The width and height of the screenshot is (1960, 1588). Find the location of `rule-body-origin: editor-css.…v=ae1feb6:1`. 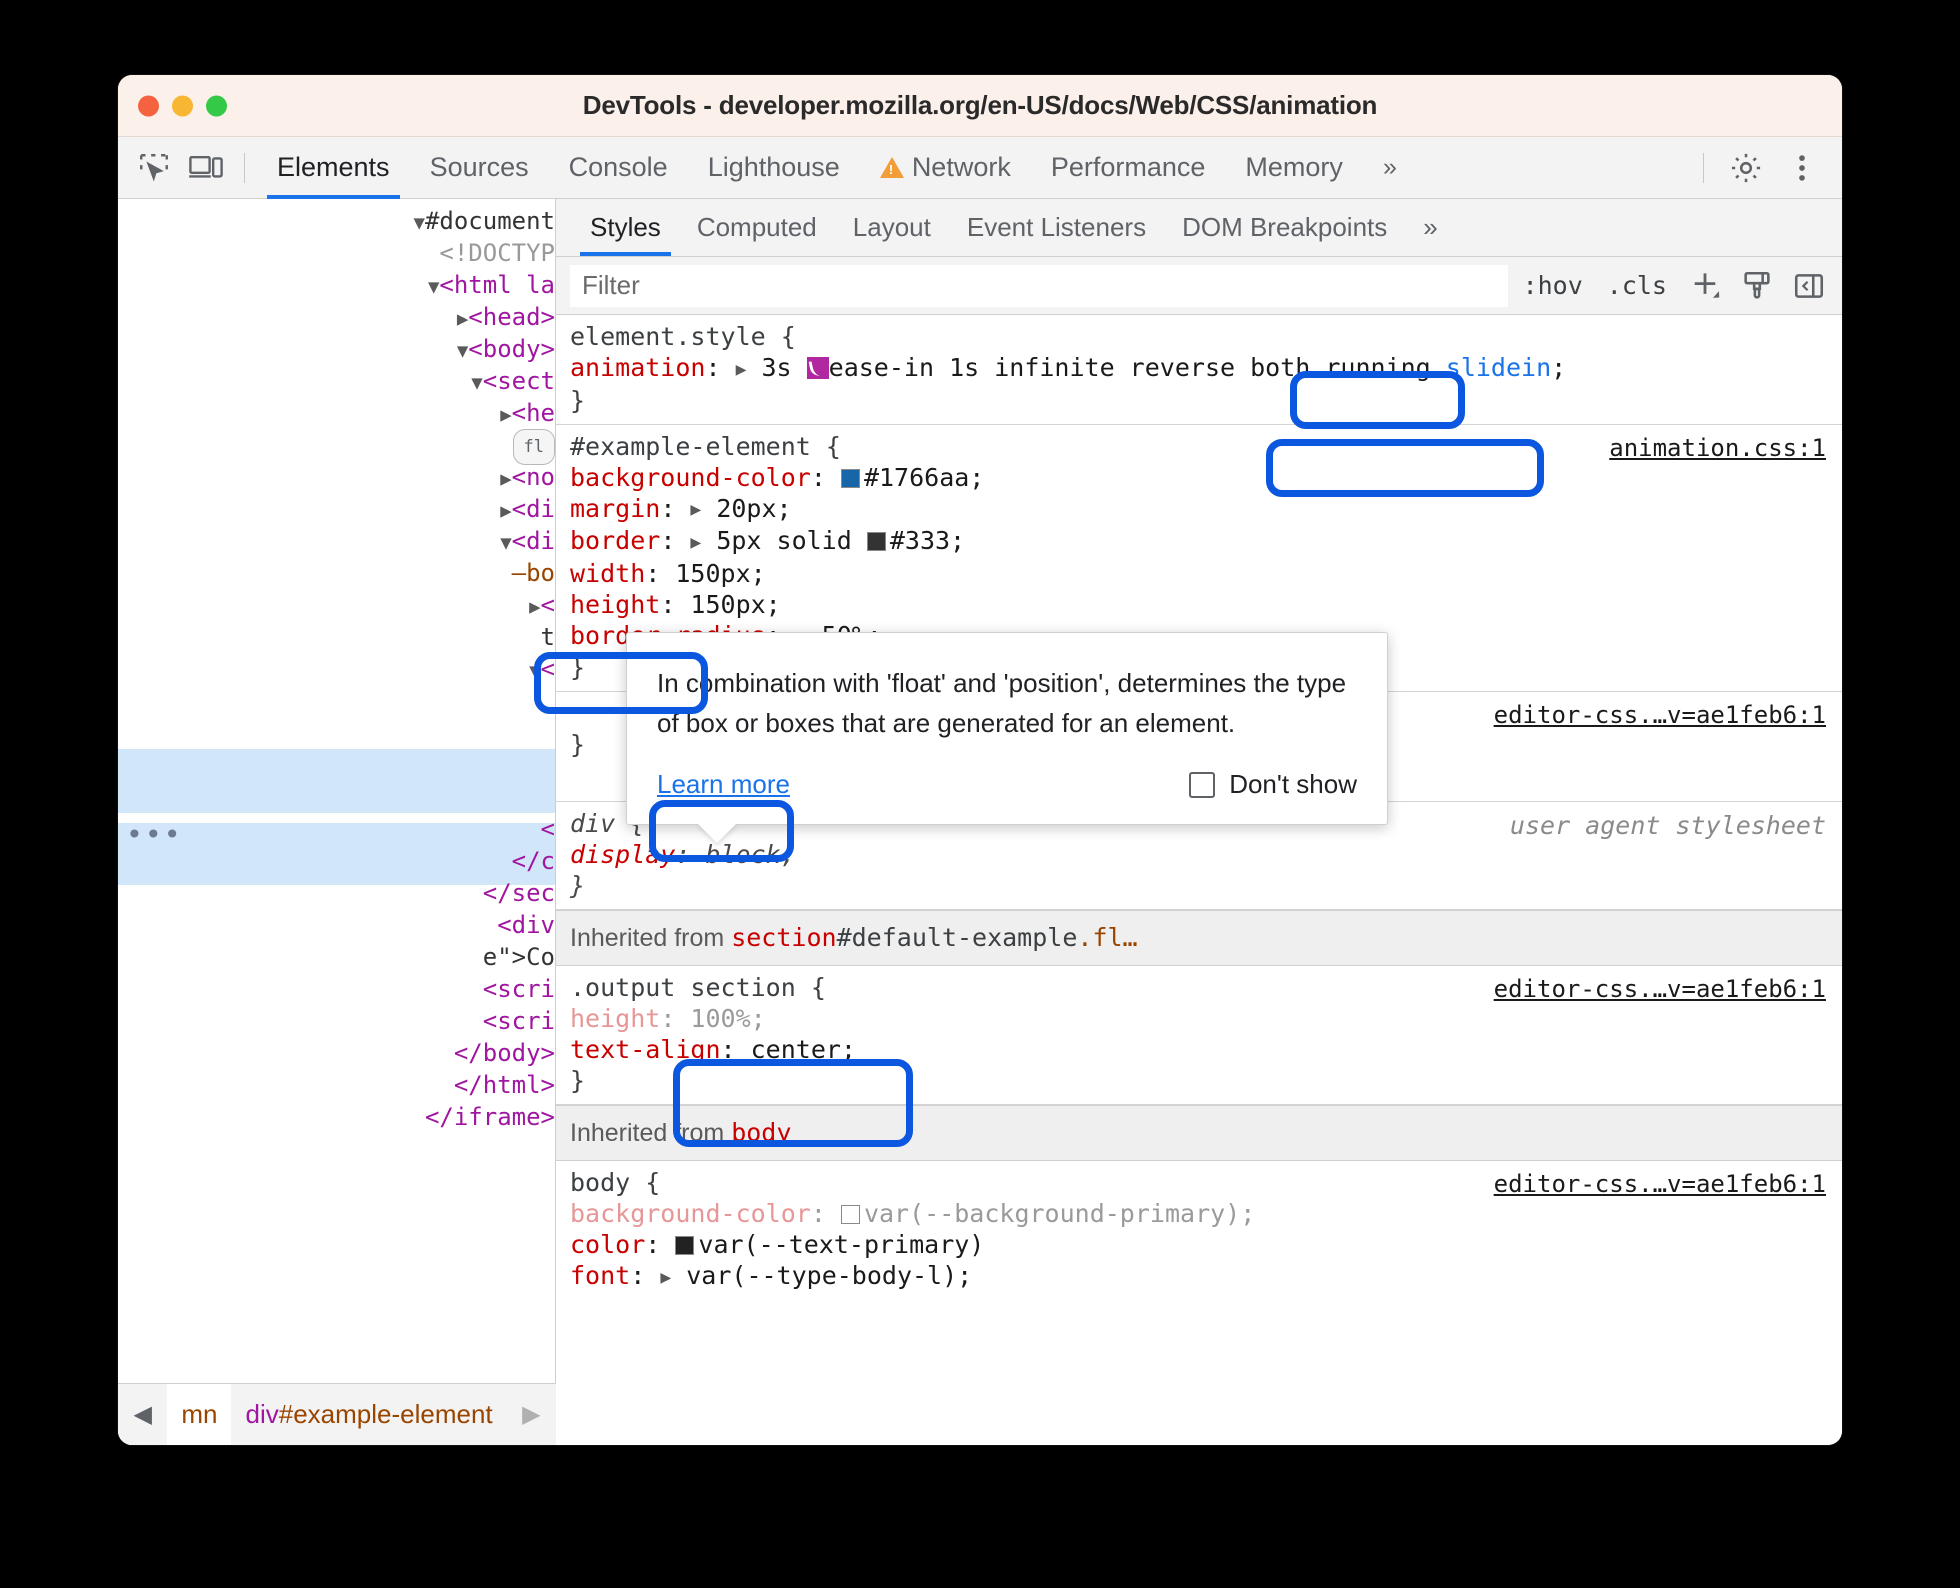

rule-body-origin: editor-css.…v=ae1feb6:1 is located at coordinates (1660, 1184).